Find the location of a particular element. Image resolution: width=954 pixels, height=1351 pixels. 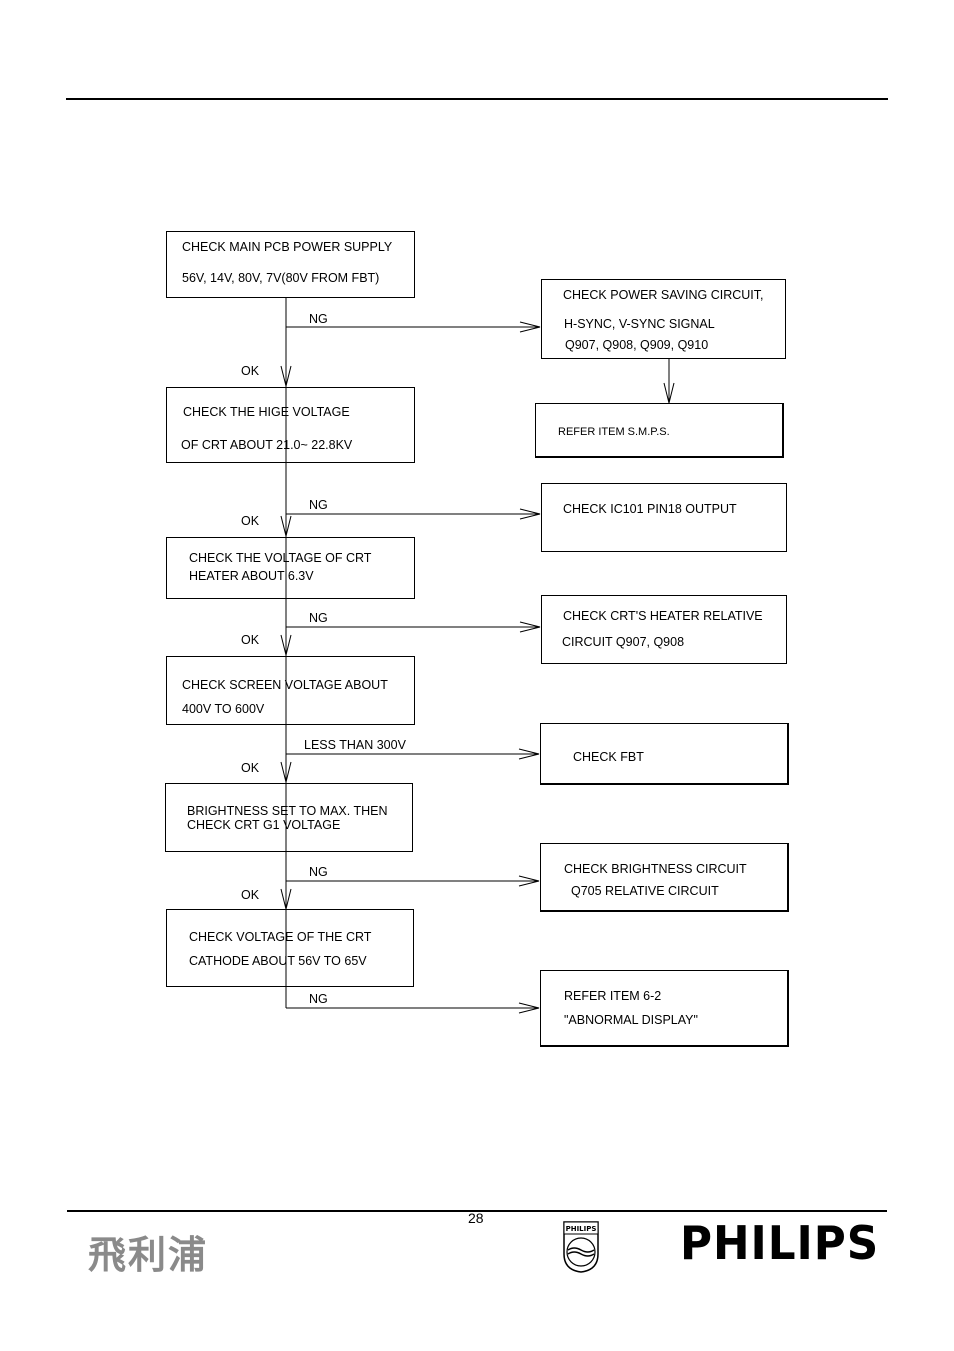

step-text: CIRCUIT Q907, Q908 is located at coordinates (623, 642).